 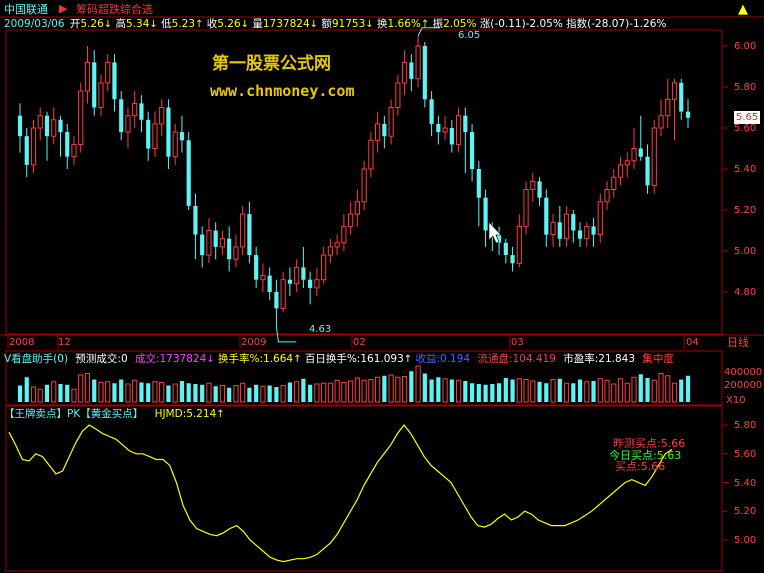 I want to click on amount-label: 额, so click(x=326, y=24).